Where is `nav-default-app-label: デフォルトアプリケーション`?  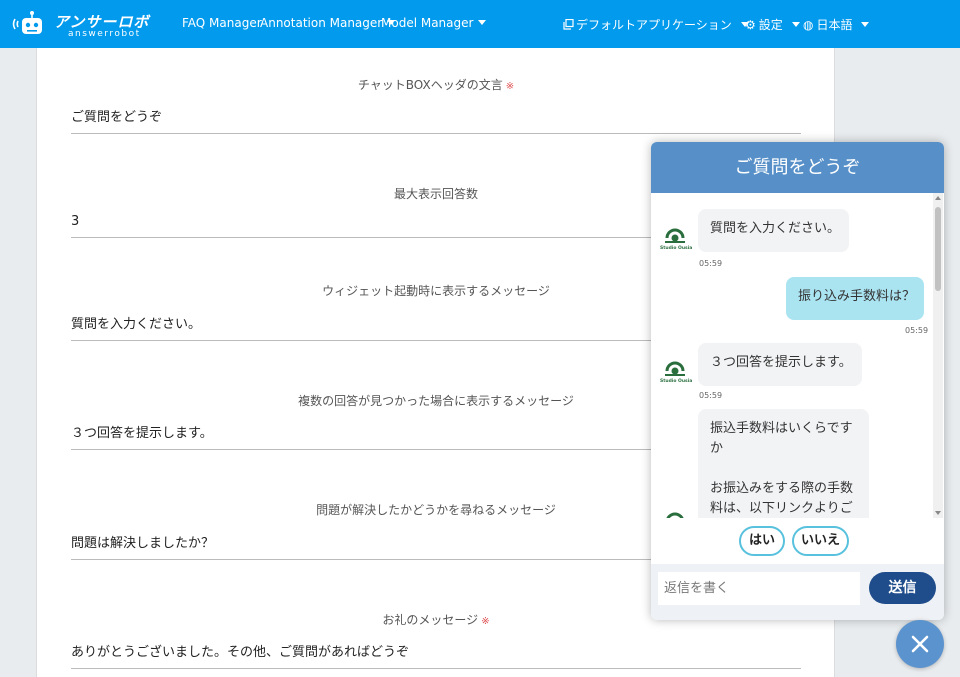 nav-default-app-label: デフォルトアプリケーション is located at coordinates (654, 25).